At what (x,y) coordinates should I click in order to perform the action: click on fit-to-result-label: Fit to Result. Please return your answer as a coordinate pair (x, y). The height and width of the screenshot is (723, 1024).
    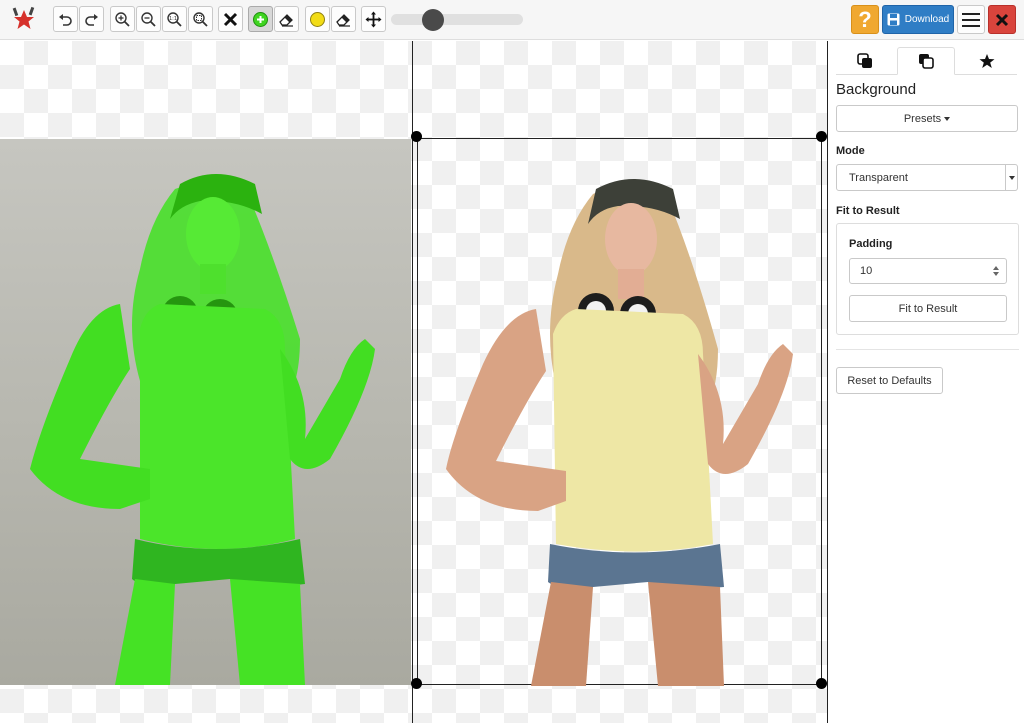
    Looking at the image, I should click on (868, 211).